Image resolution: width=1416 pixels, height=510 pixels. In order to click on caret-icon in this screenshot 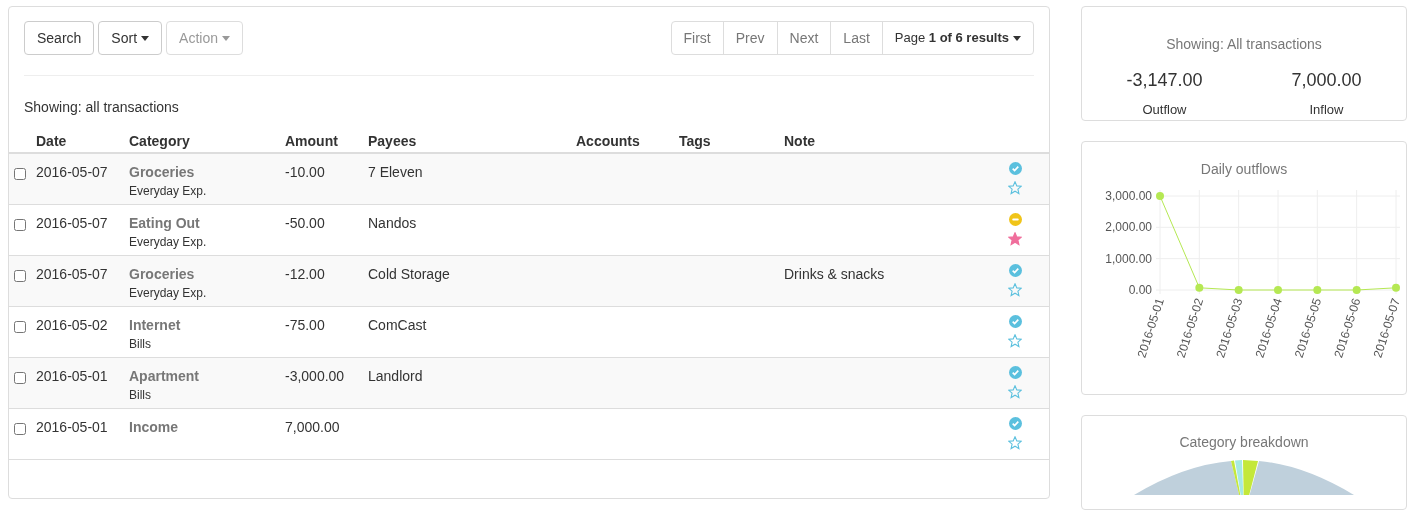, I will do `click(1017, 38)`.